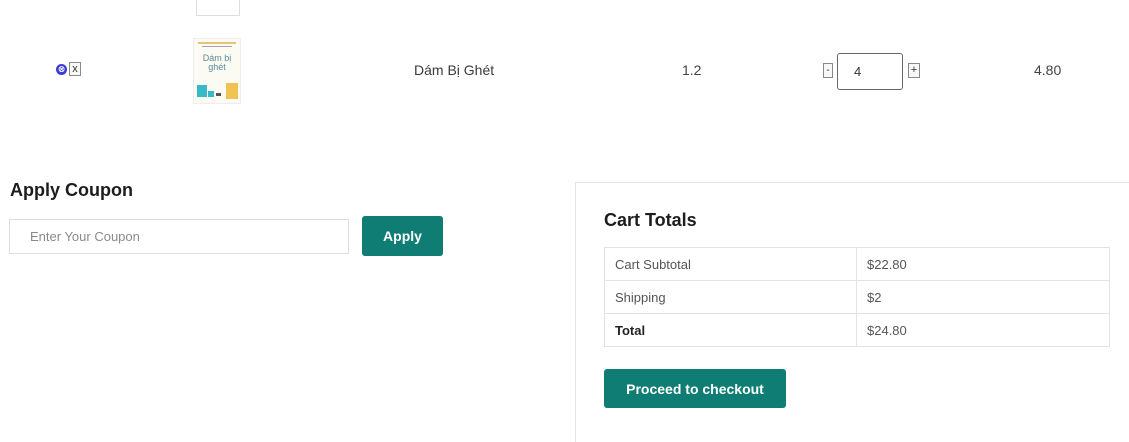 The image size is (1129, 442). I want to click on table-row: Cart Subtotal $22.80, so click(857, 264).